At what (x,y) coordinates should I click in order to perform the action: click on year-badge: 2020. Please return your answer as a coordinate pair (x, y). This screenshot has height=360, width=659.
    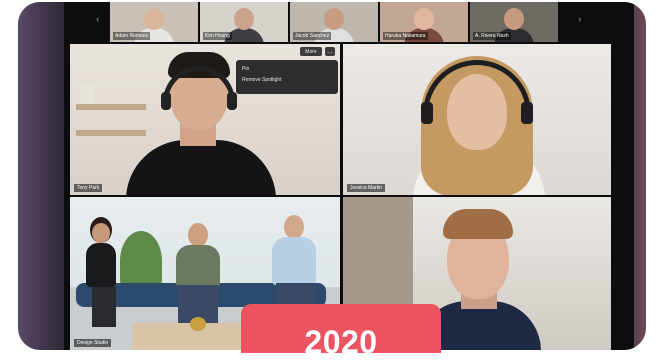
    Looking at the image, I should click on (341, 332).